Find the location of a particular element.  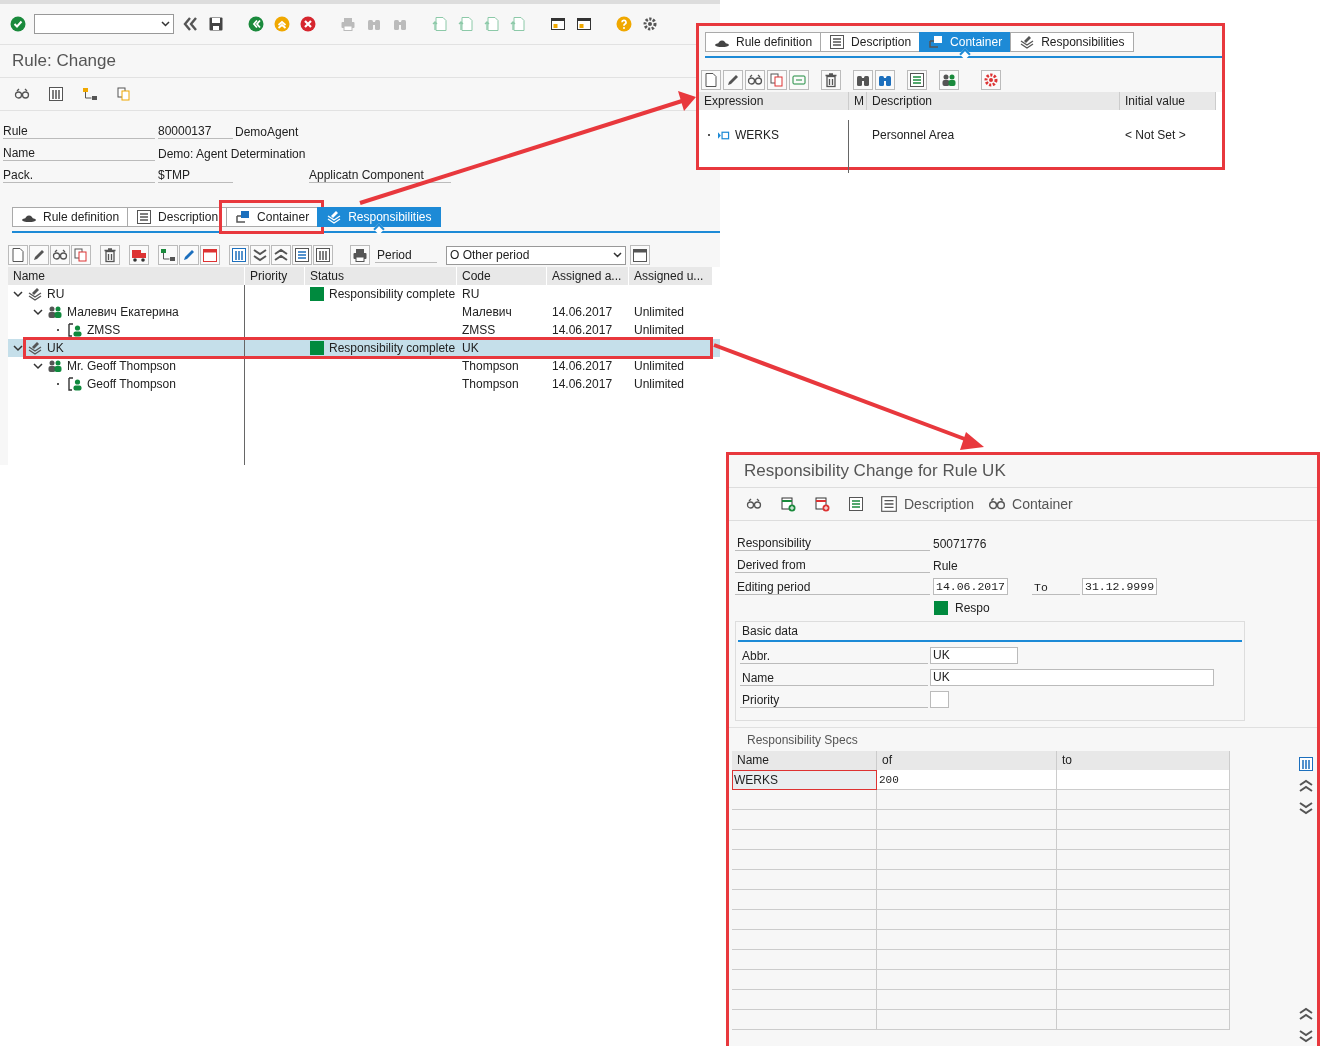

tree-node-label: ZMSS is located at coordinates (104, 330).